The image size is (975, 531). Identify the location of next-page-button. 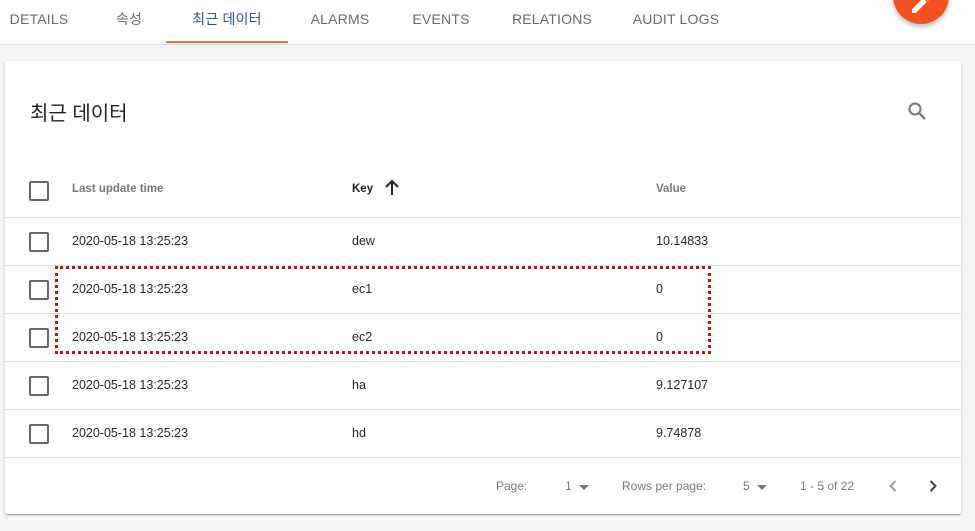
(933, 486).